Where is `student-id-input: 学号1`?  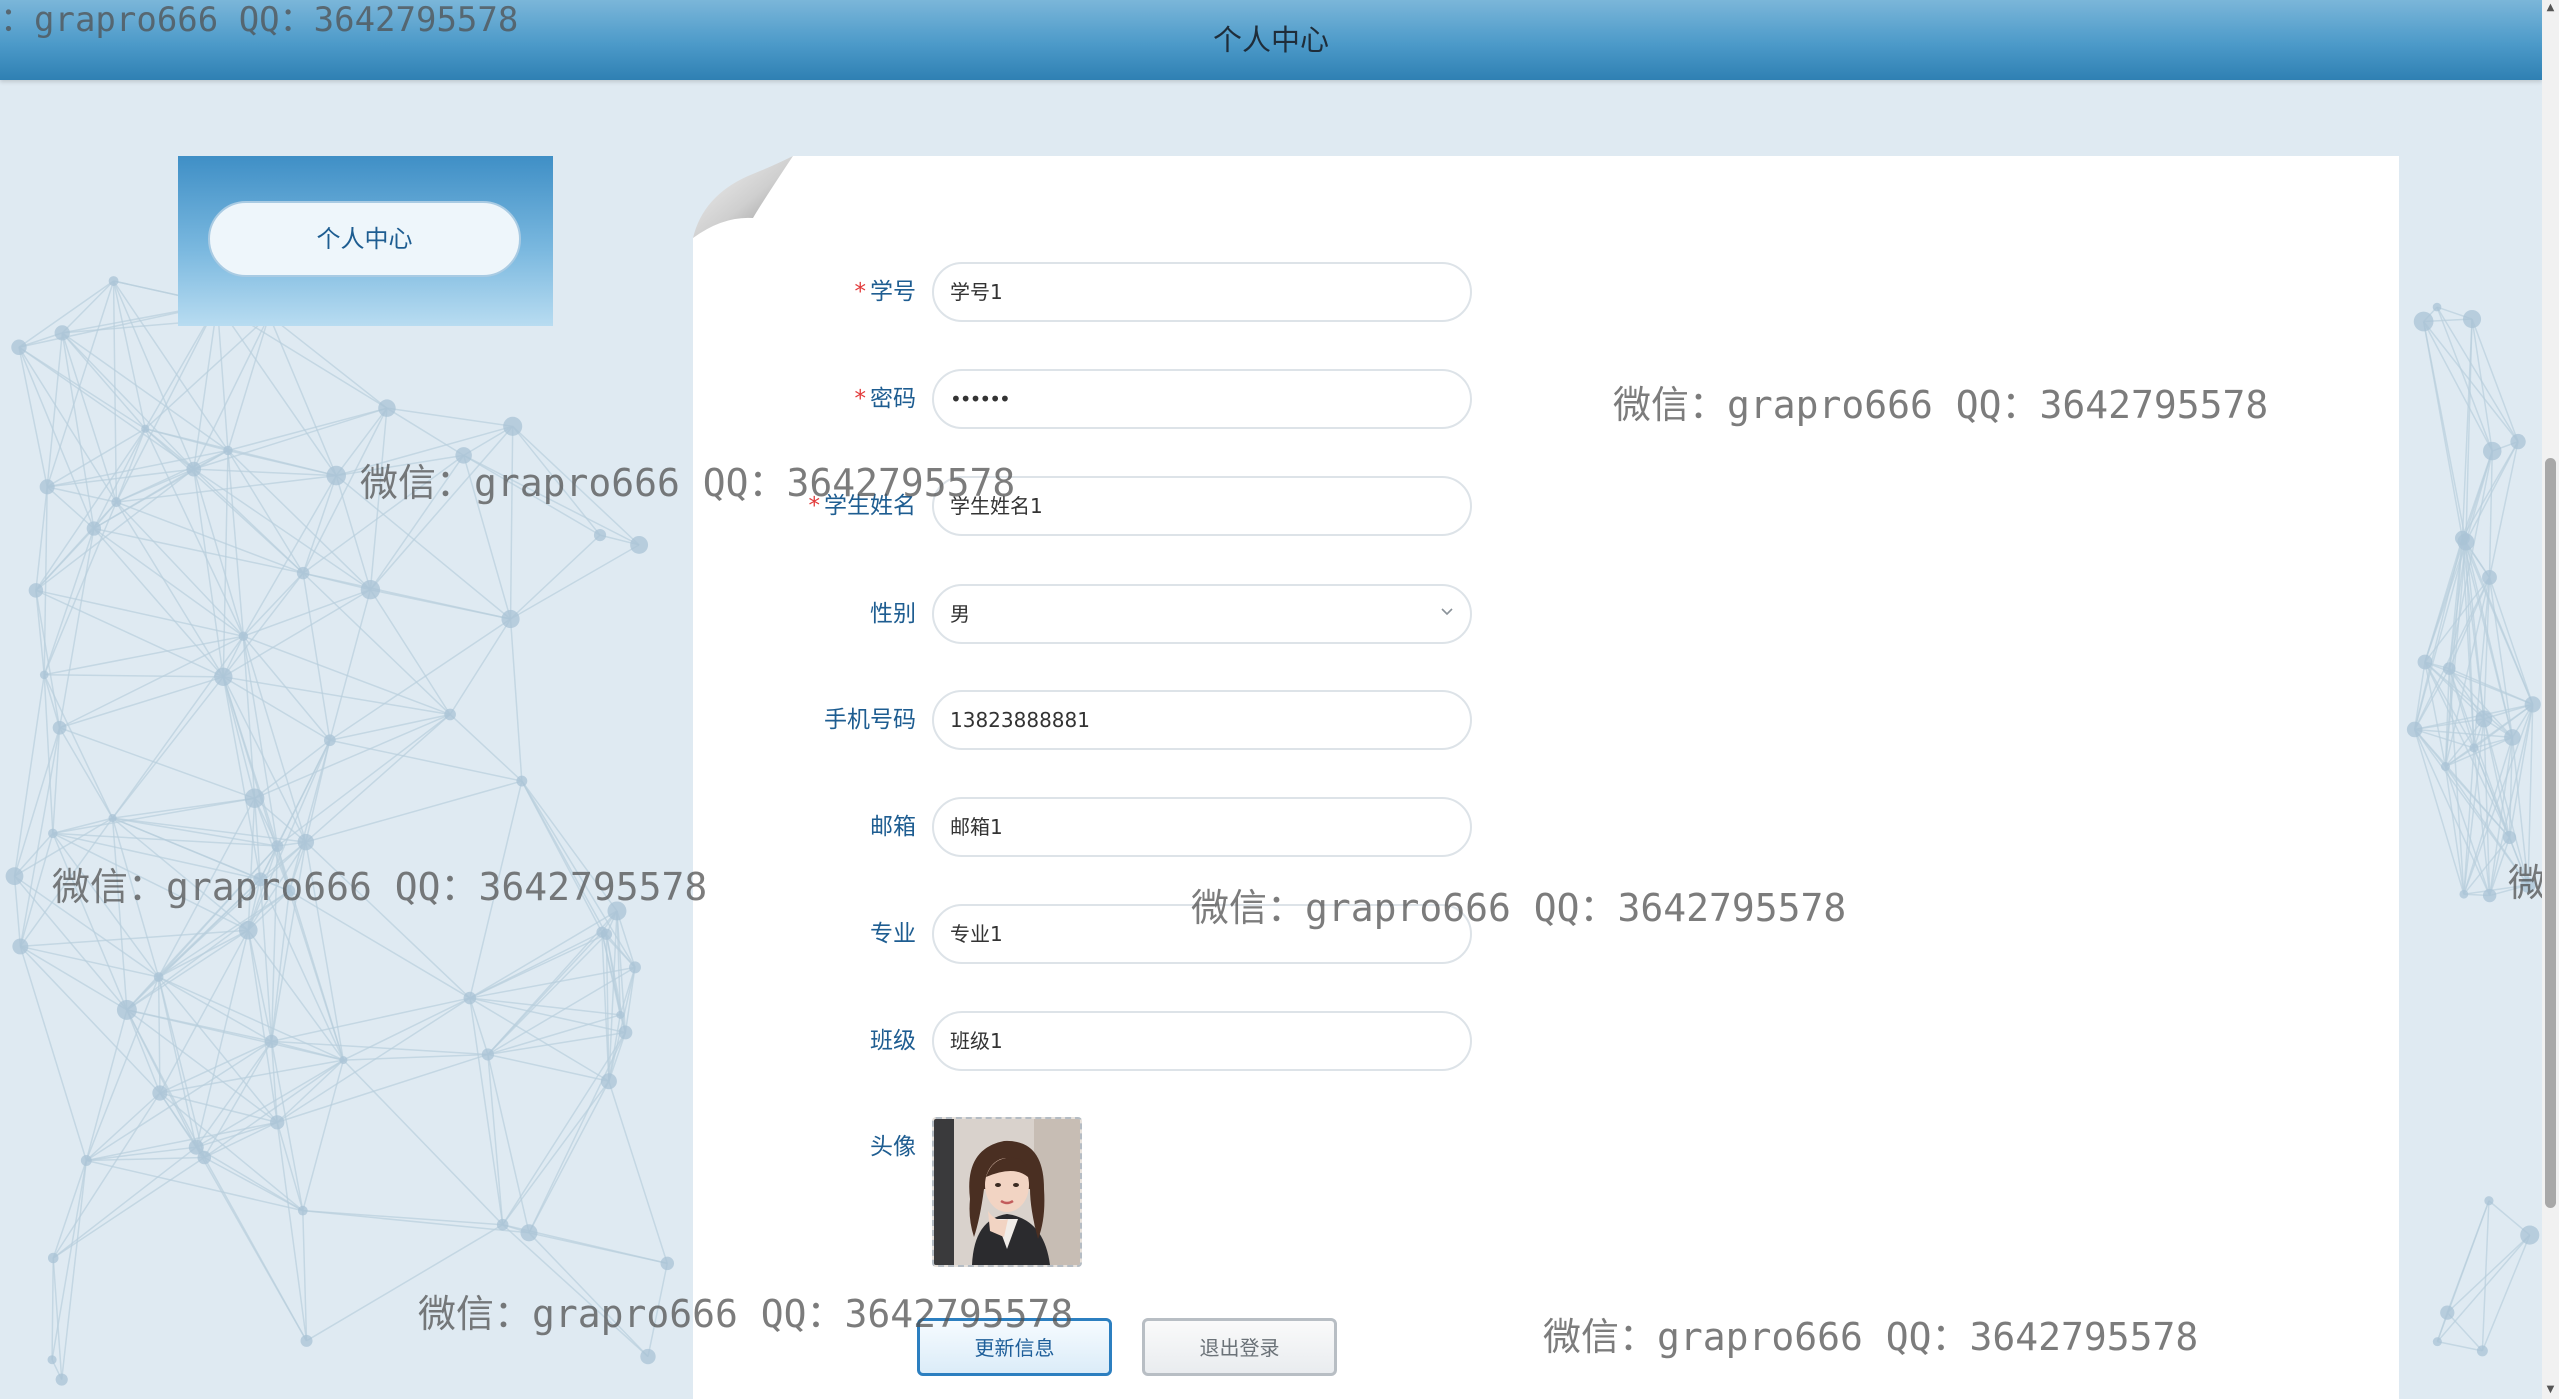 student-id-input: 学号1 is located at coordinates (1202, 292).